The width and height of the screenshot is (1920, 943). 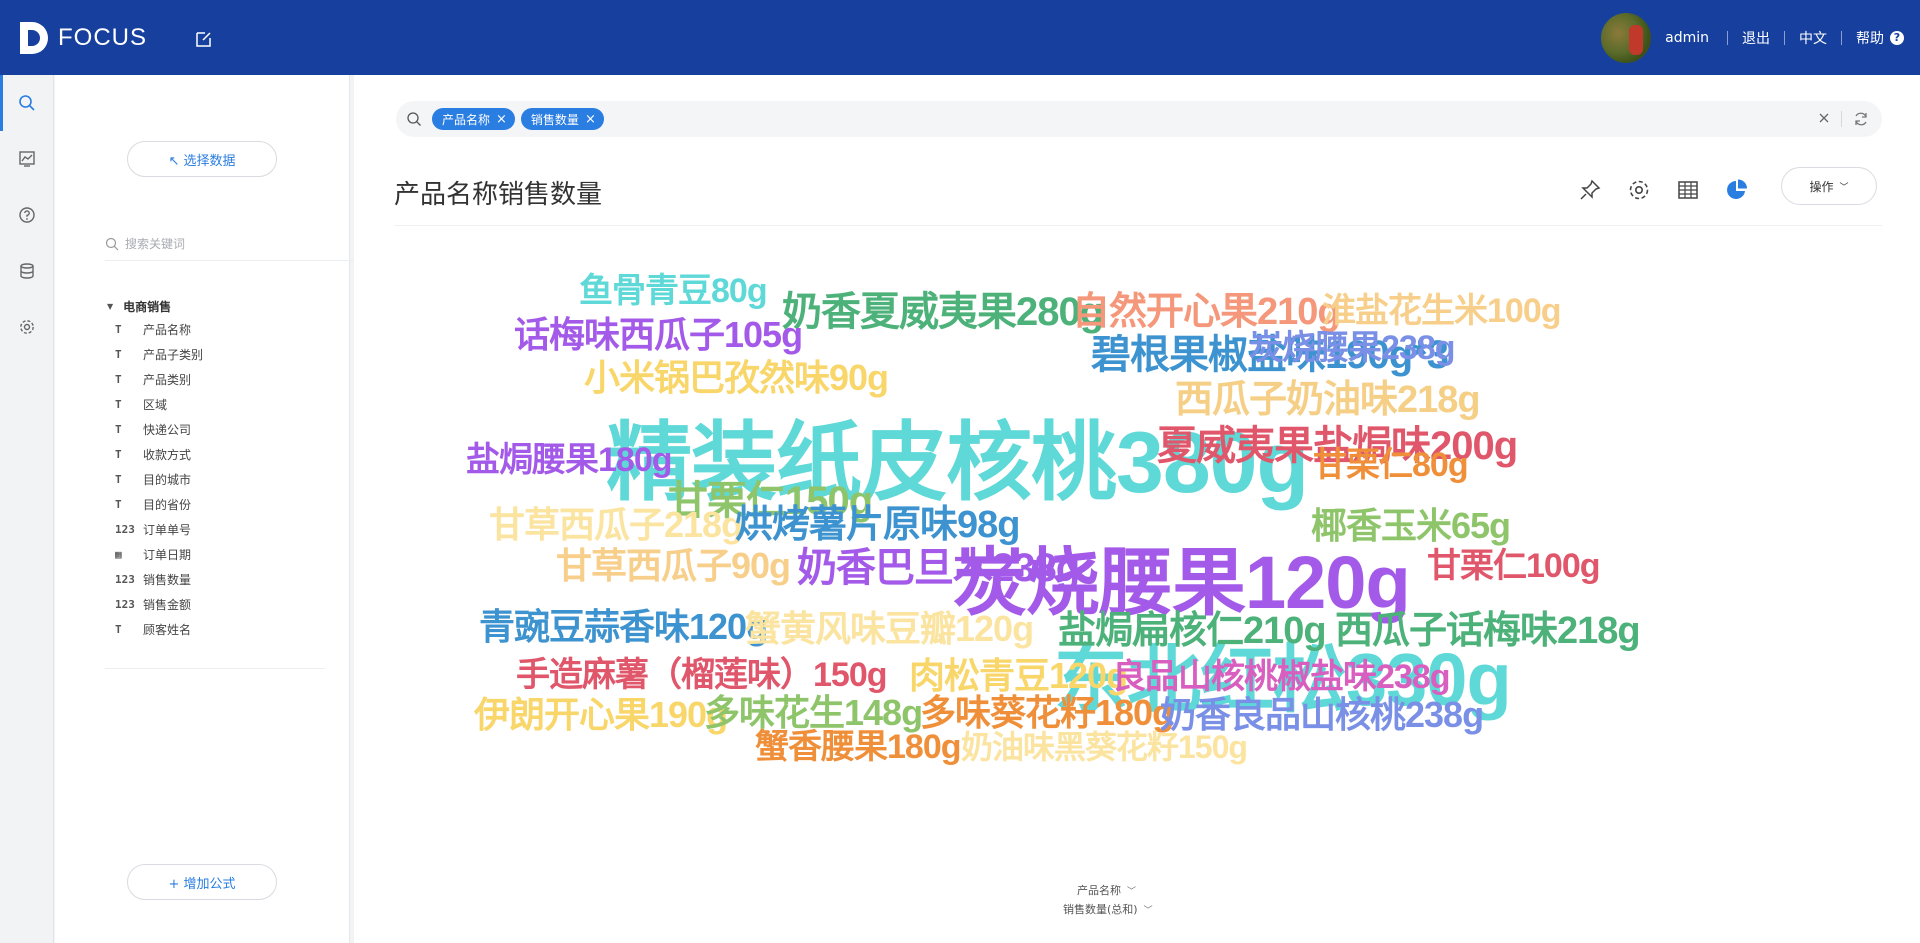 I want to click on word-cloud-word: 盐焗扁核仁210g, so click(x=1192, y=631).